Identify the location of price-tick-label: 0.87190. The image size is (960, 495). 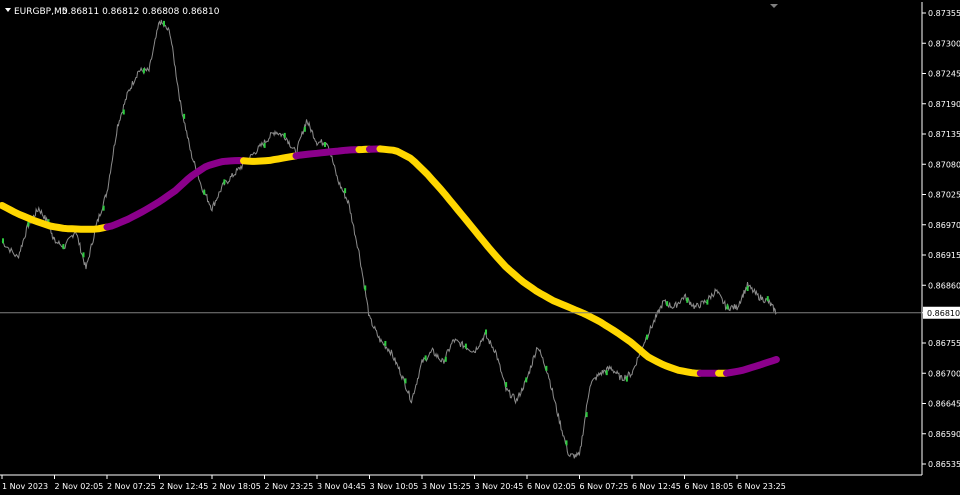
(944, 104).